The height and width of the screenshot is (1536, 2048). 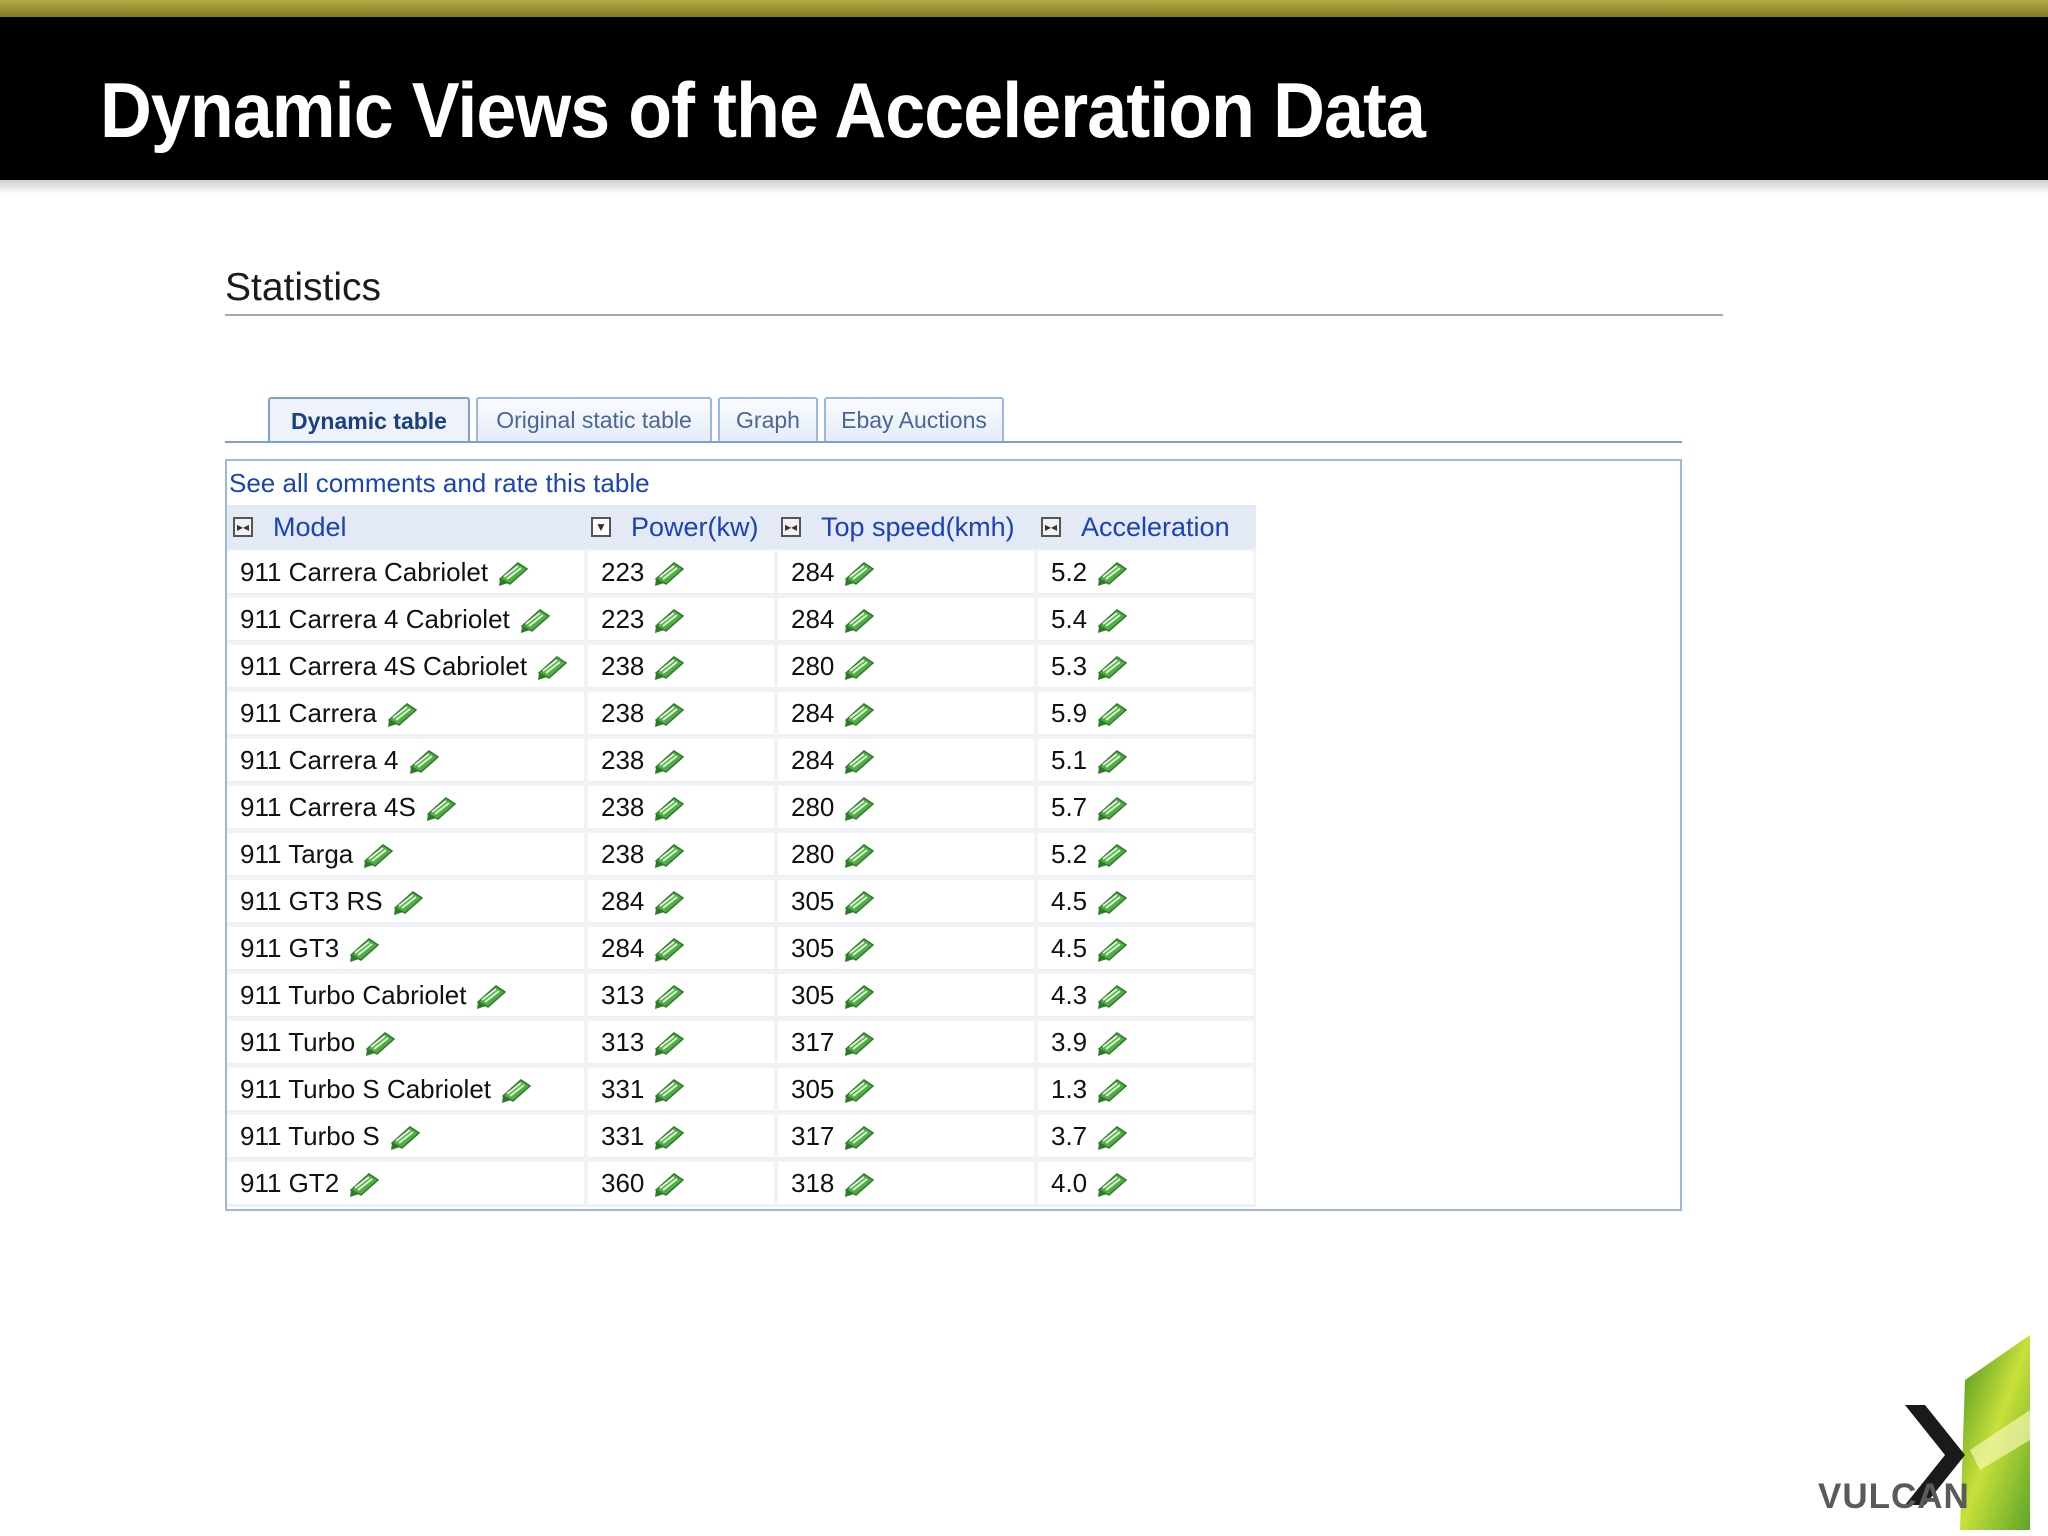 What do you see at coordinates (741, 1042) in the screenshot?
I see `table-row: 911 Turbo 313 317 3.9` at bounding box center [741, 1042].